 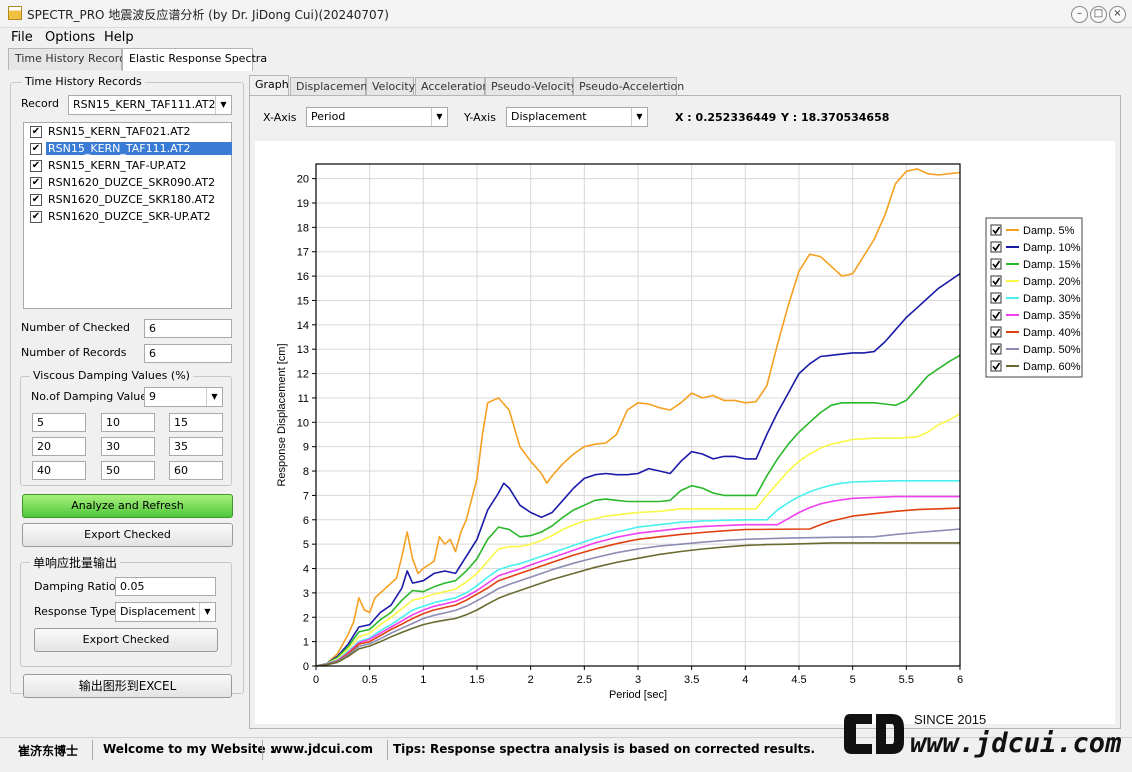 I want to click on menu-bar: File Options Help, so click(x=566, y=38).